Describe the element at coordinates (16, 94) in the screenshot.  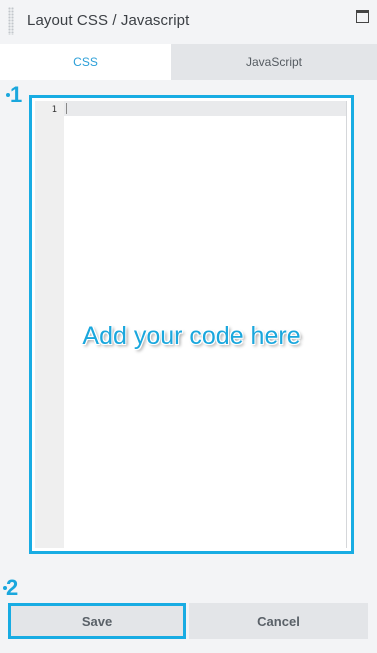
I see `annotation-marker-1: 1` at that location.